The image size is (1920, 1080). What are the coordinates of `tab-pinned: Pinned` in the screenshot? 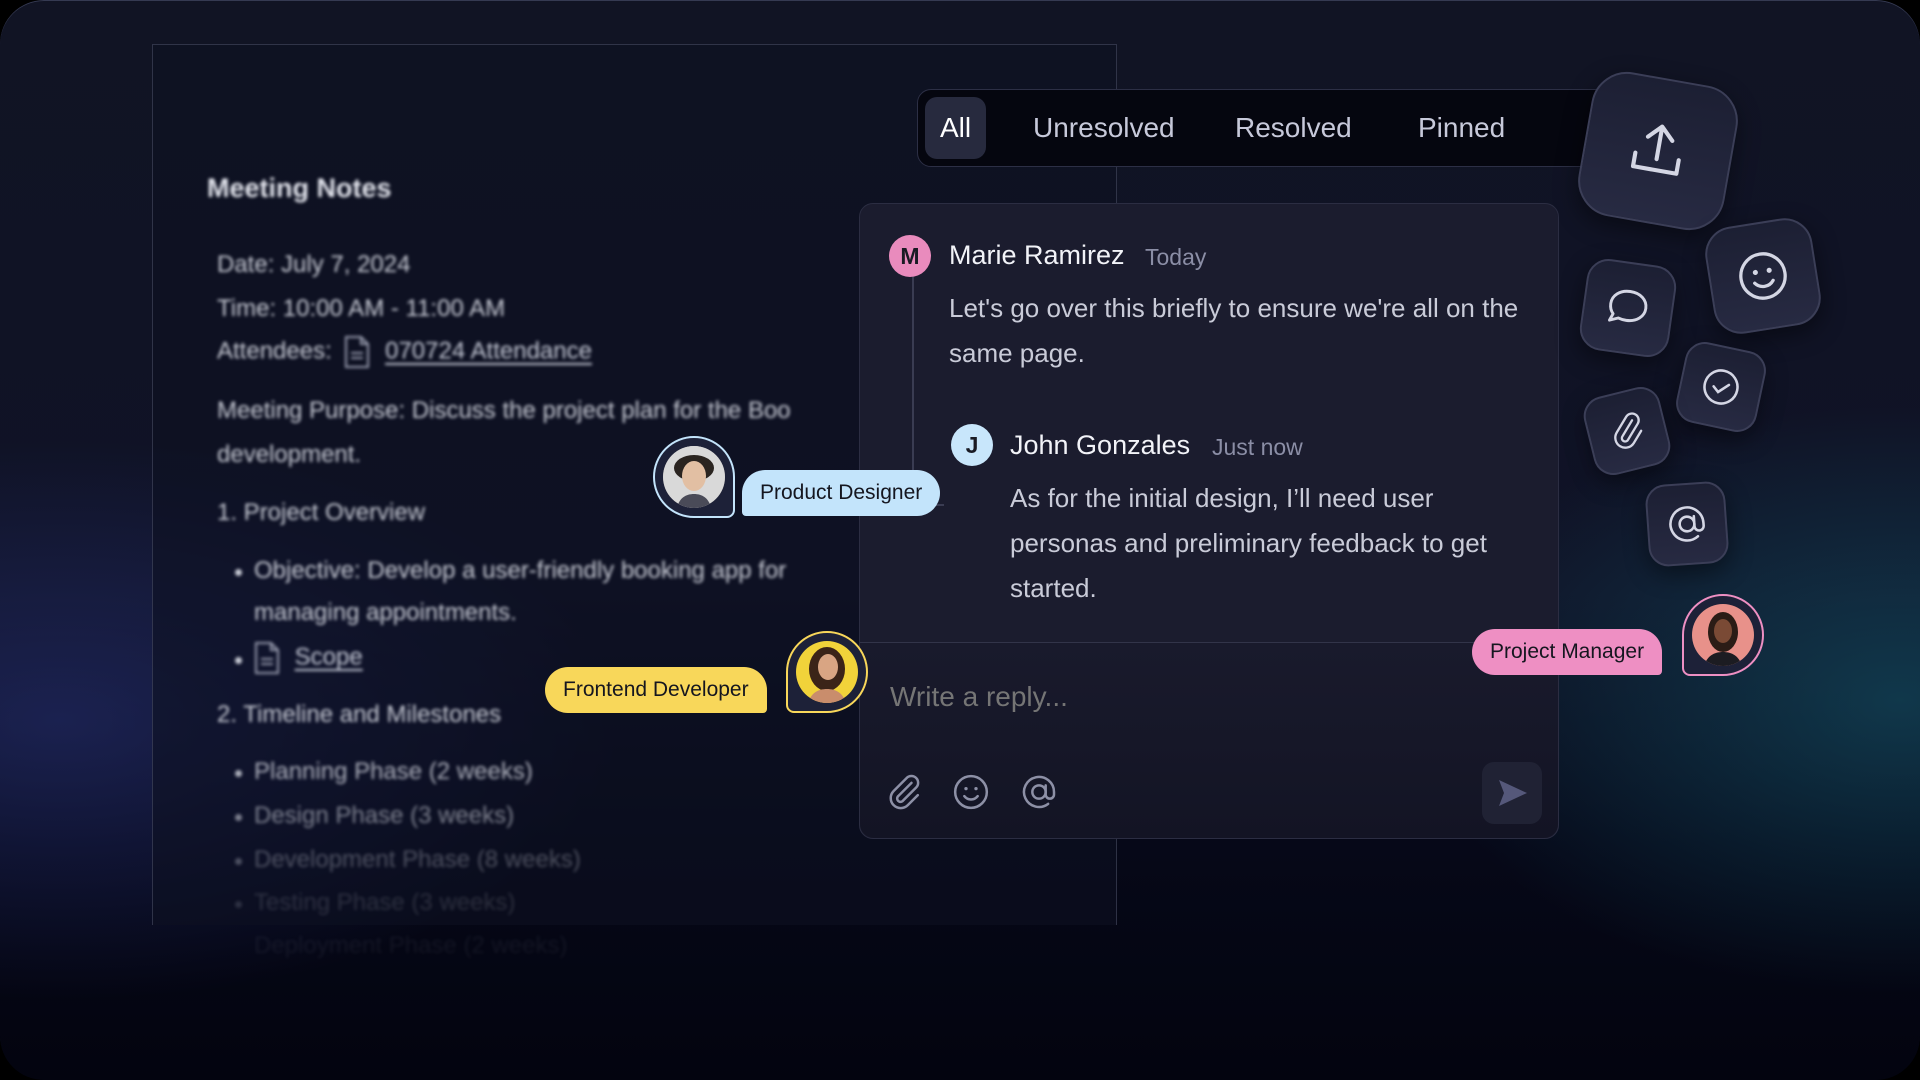 It's located at (1461, 128).